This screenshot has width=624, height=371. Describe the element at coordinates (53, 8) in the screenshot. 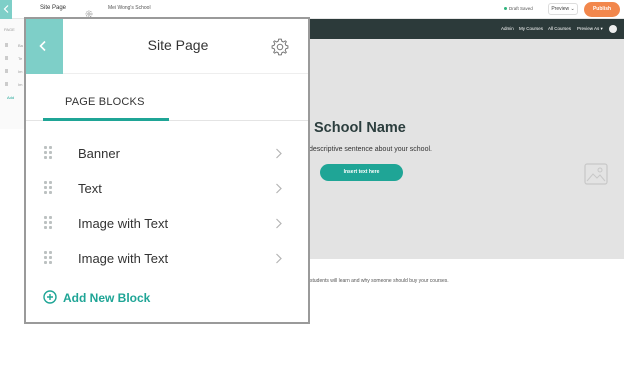

I see `topbar-page-title: Site Page` at that location.